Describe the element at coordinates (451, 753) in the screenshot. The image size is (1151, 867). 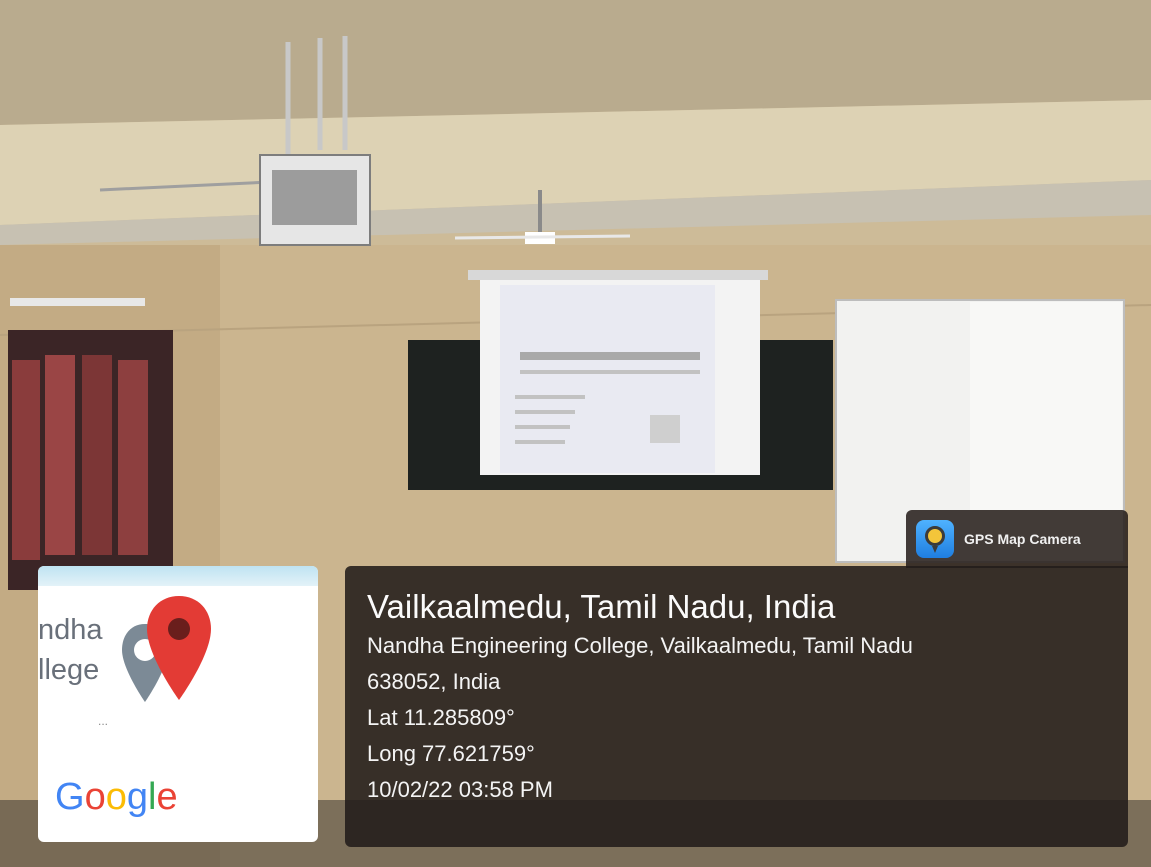
I see `longitude: Long 77.621759°` at that location.